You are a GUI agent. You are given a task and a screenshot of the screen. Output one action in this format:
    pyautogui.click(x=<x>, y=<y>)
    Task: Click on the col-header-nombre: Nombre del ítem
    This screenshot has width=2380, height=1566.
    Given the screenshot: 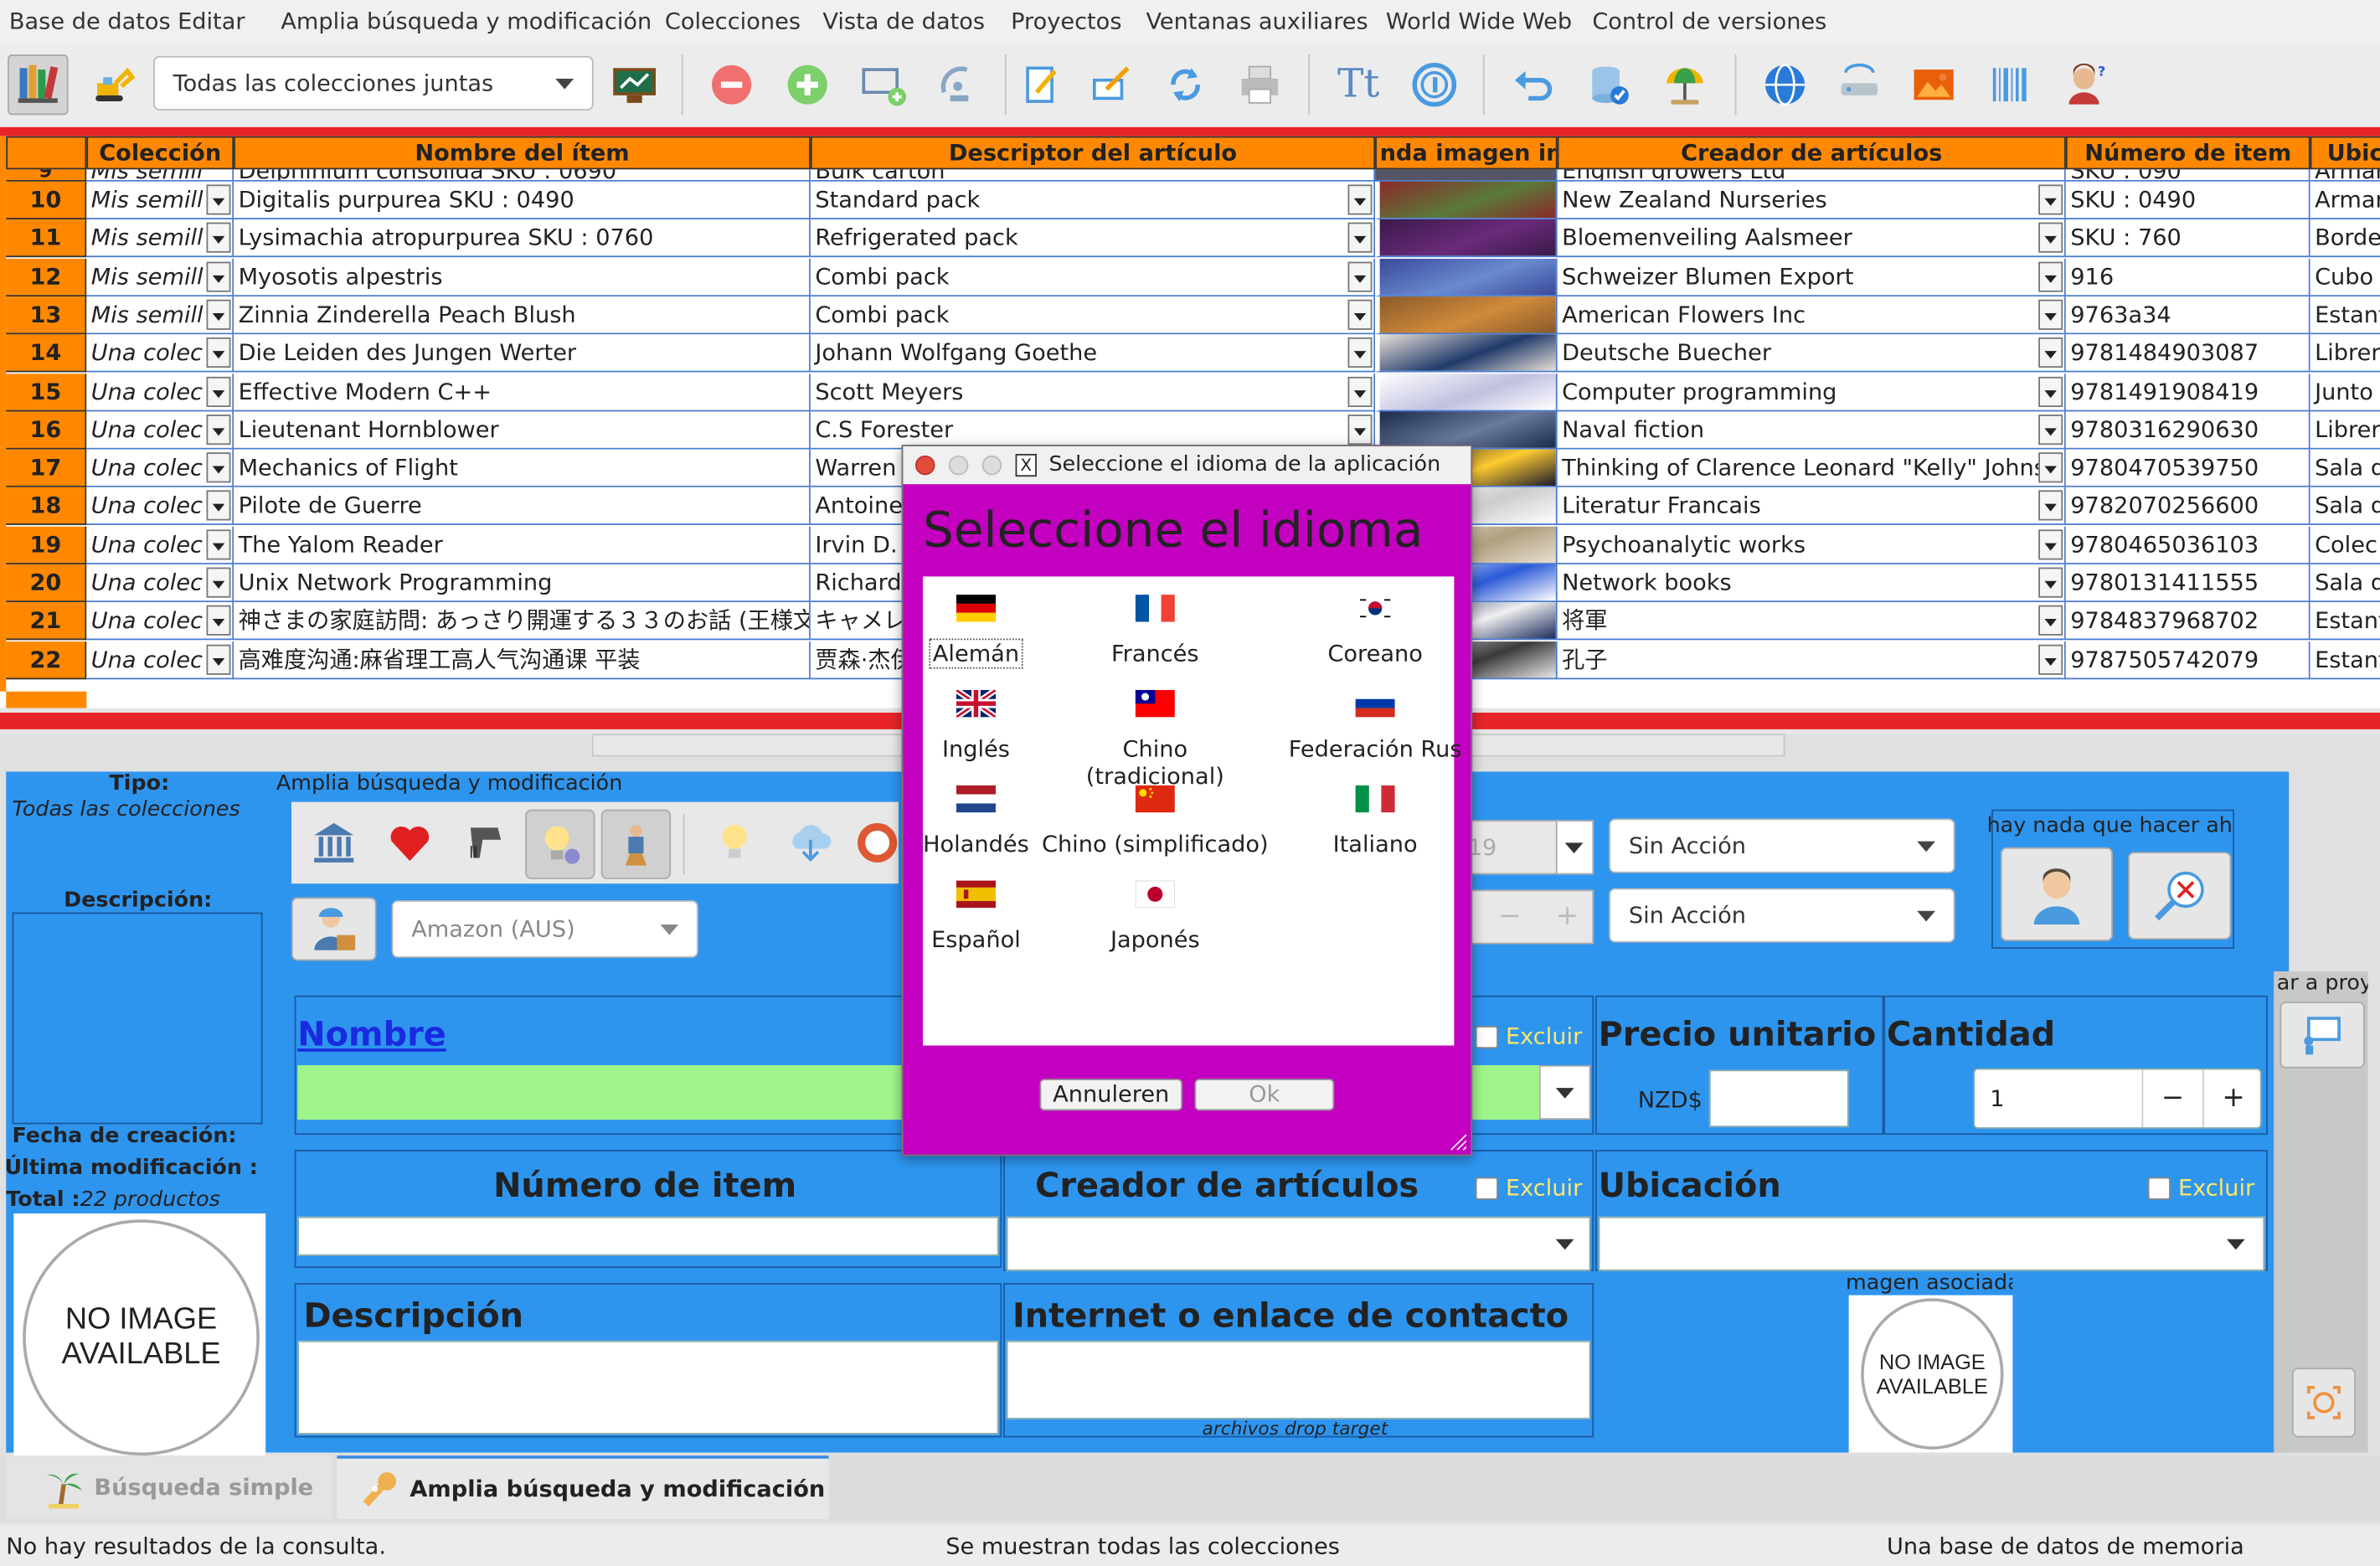 What is the action you would take?
    pyautogui.click(x=522, y=153)
    